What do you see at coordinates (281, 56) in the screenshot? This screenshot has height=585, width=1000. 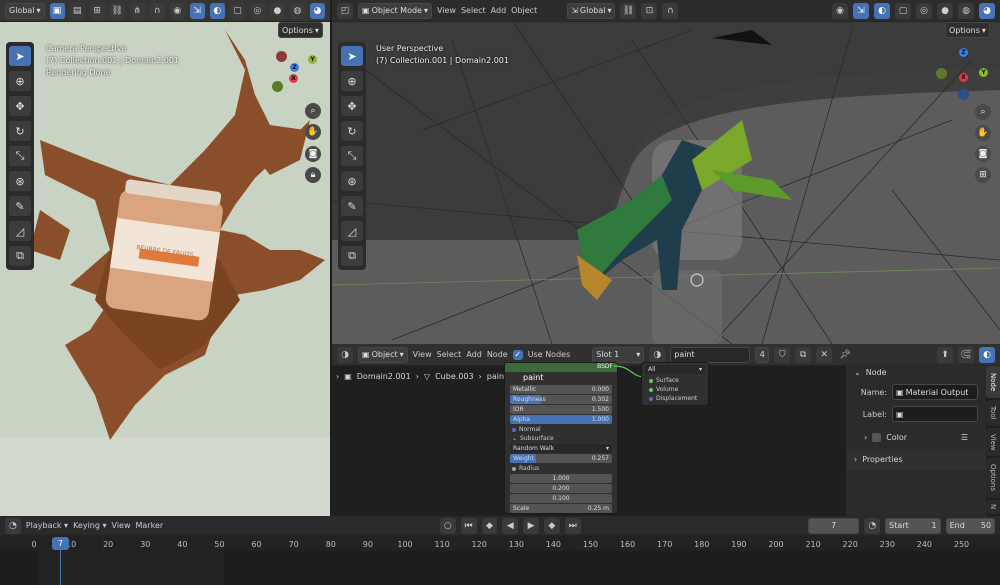 I see `gizmo-neg-x` at bounding box center [281, 56].